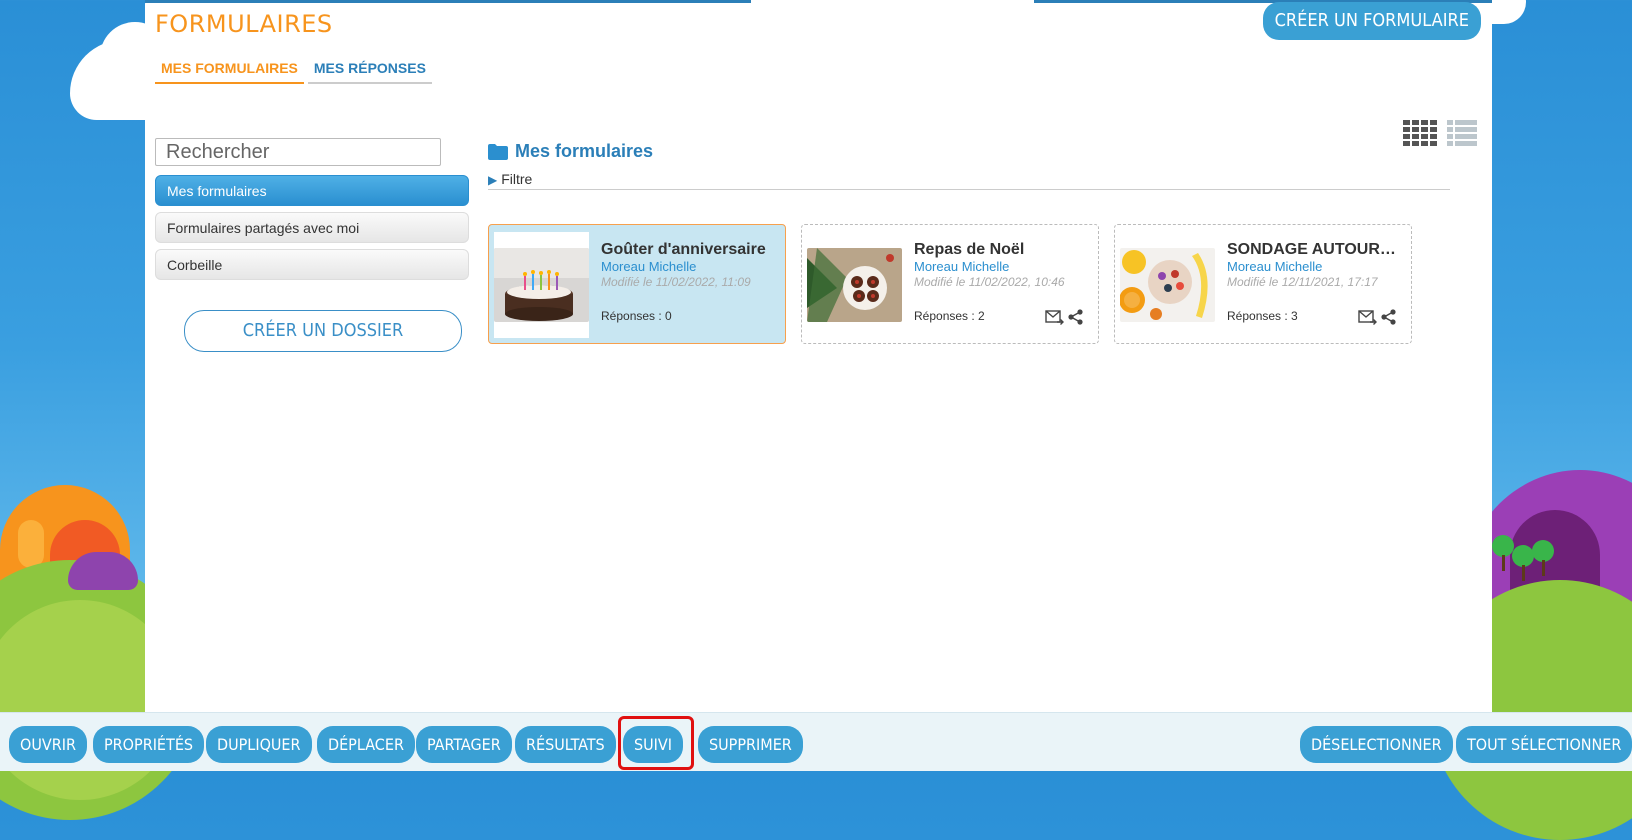 The height and width of the screenshot is (840, 1632). I want to click on form-modified-date: Modifié le 12/11/2021, 17:17, so click(1302, 282).